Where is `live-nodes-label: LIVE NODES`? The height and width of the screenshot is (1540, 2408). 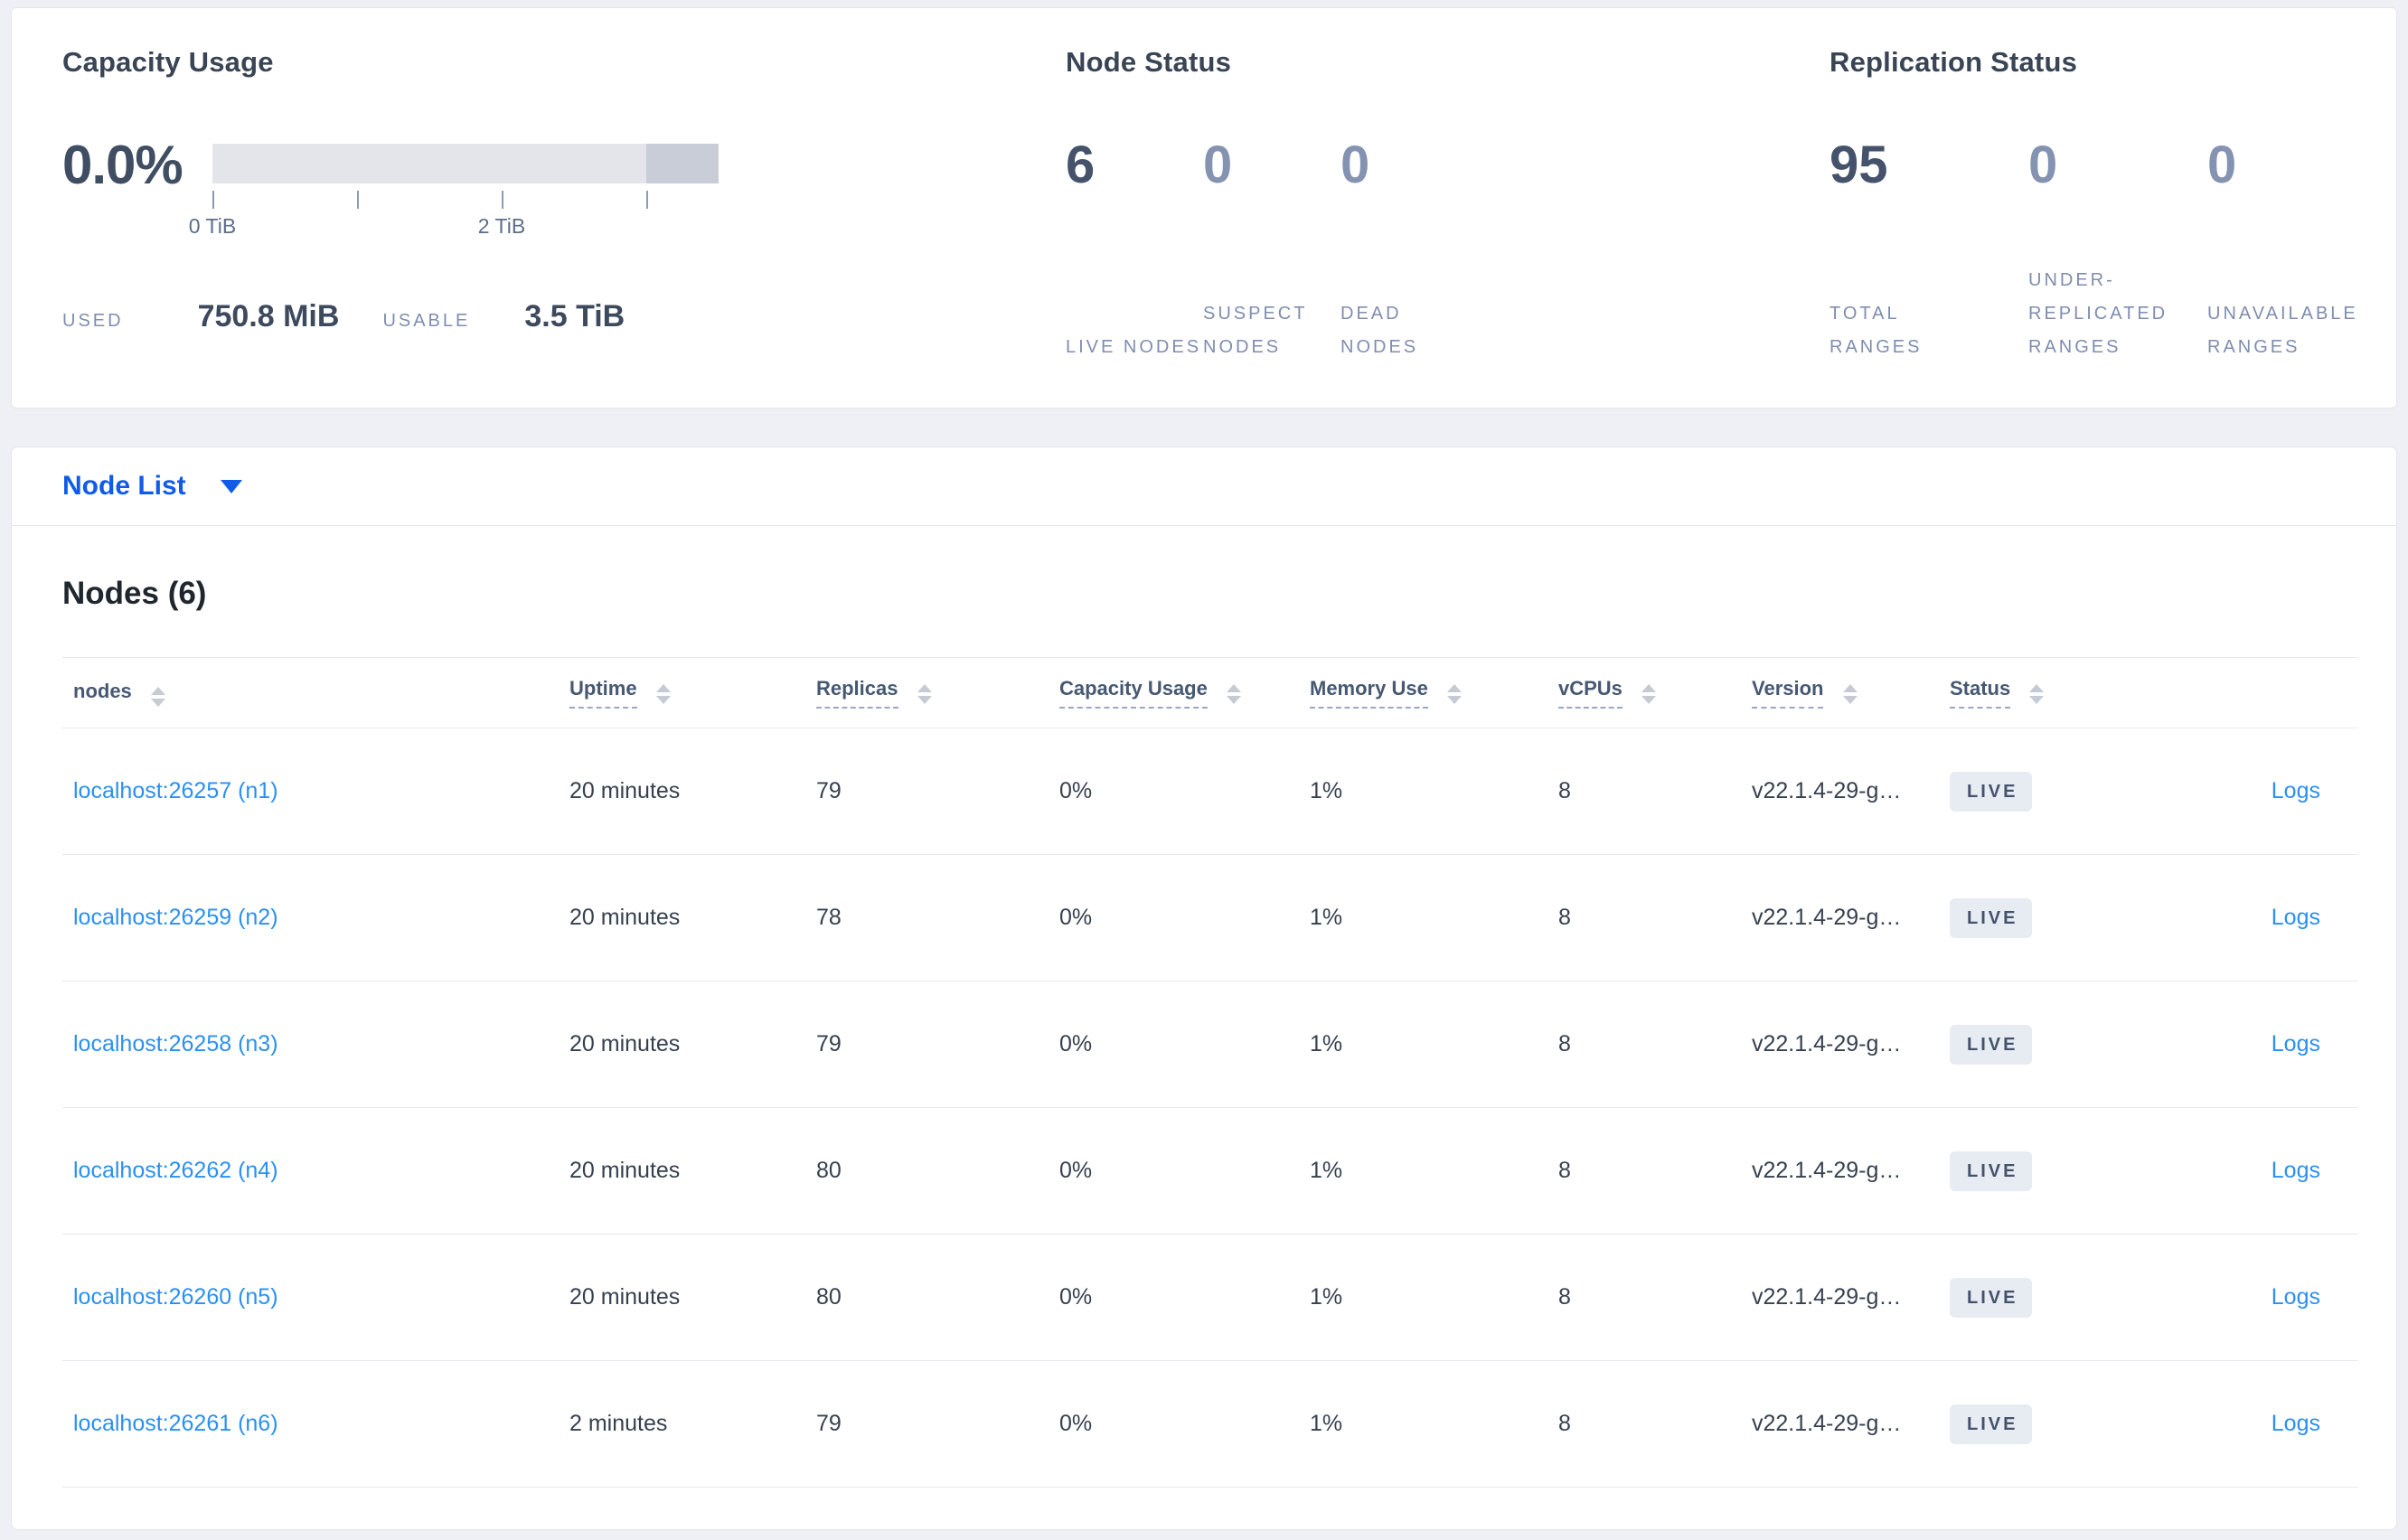 live-nodes-label: LIVE NODES is located at coordinates (1134, 347).